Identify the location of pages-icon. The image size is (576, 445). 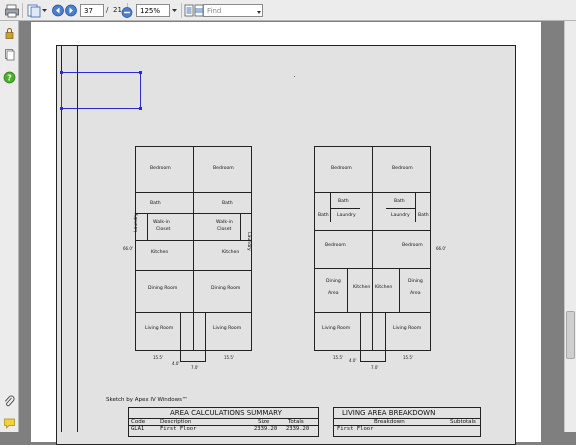
(9, 54).